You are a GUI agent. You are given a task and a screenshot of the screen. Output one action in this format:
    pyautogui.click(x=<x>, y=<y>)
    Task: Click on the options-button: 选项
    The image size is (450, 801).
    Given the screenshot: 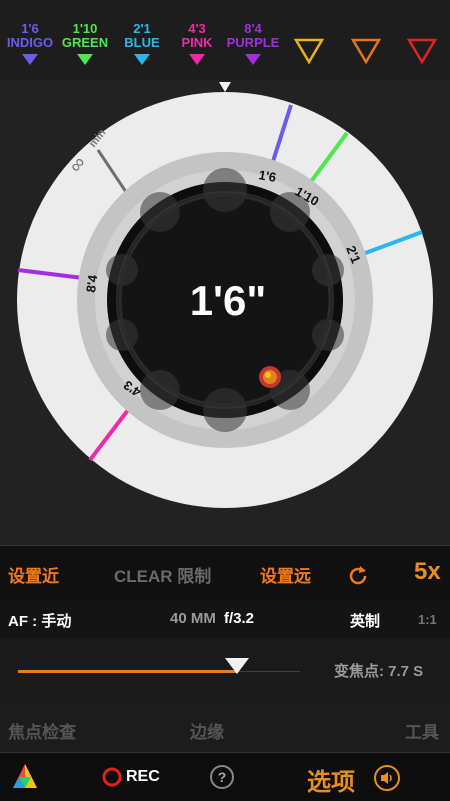 What is the action you would take?
    pyautogui.click(x=331, y=779)
    